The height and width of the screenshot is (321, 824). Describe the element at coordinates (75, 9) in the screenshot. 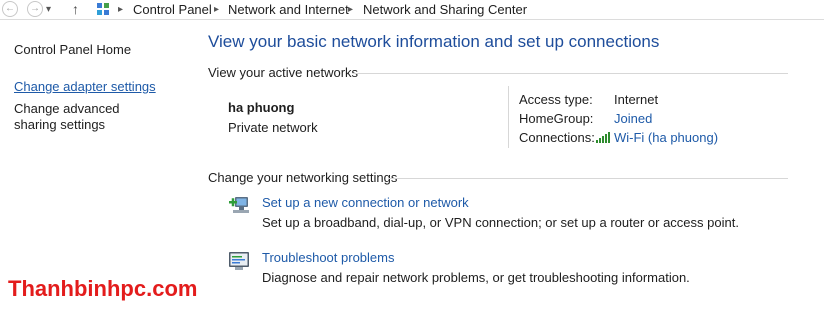

I see `up-arrow-icon: ↑` at that location.